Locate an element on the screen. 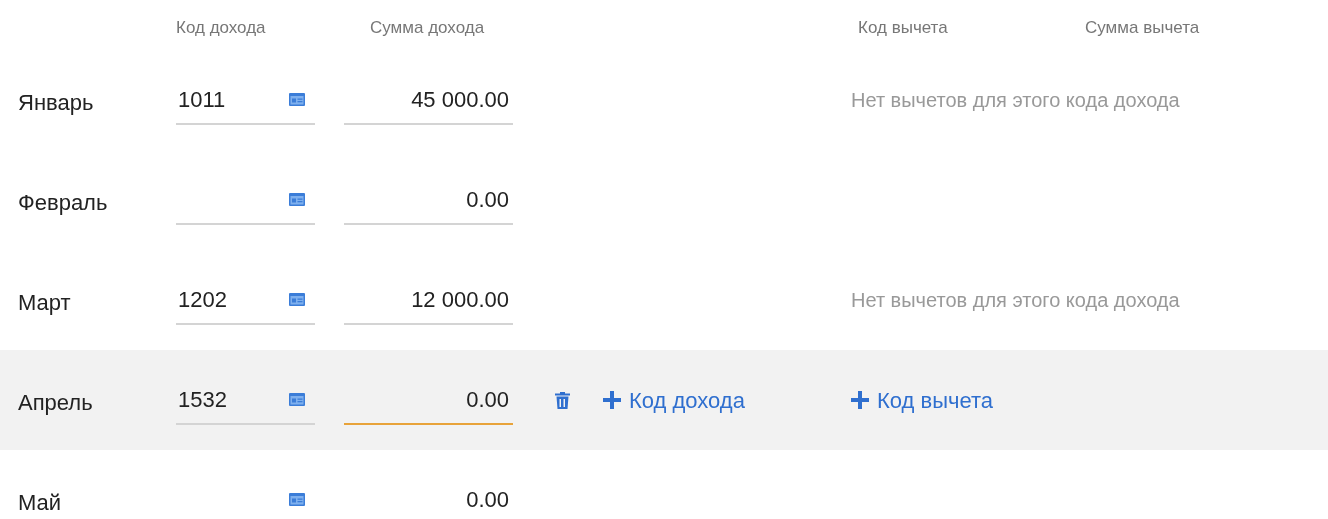 This screenshot has height=519, width=1328. month-label: Март is located at coordinates (44, 302).